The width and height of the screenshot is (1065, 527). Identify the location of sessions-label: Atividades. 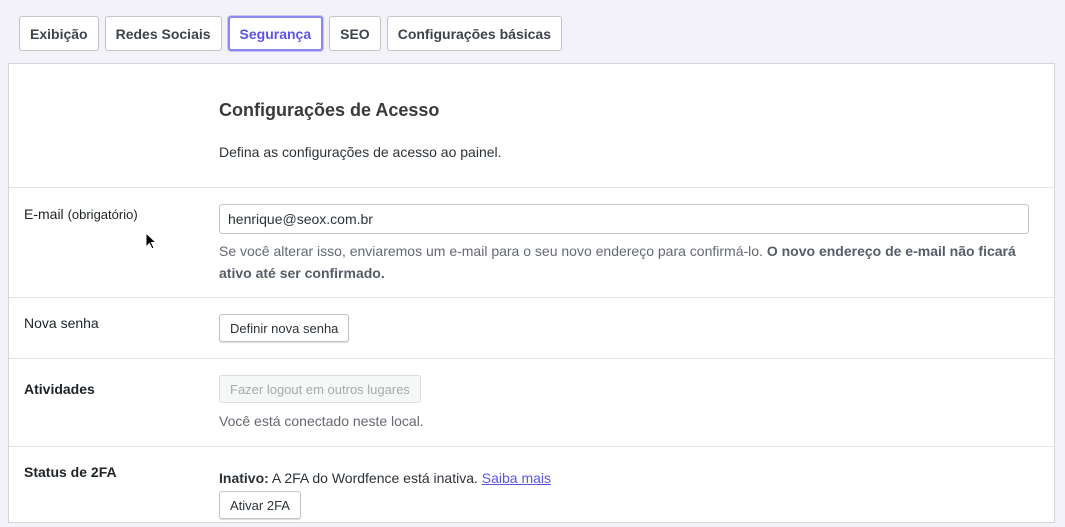
(59, 389).